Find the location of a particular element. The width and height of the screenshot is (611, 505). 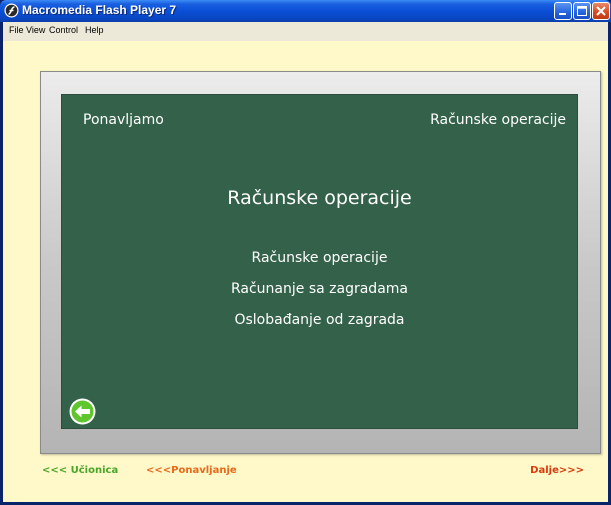

close-icon is located at coordinates (601, 11).